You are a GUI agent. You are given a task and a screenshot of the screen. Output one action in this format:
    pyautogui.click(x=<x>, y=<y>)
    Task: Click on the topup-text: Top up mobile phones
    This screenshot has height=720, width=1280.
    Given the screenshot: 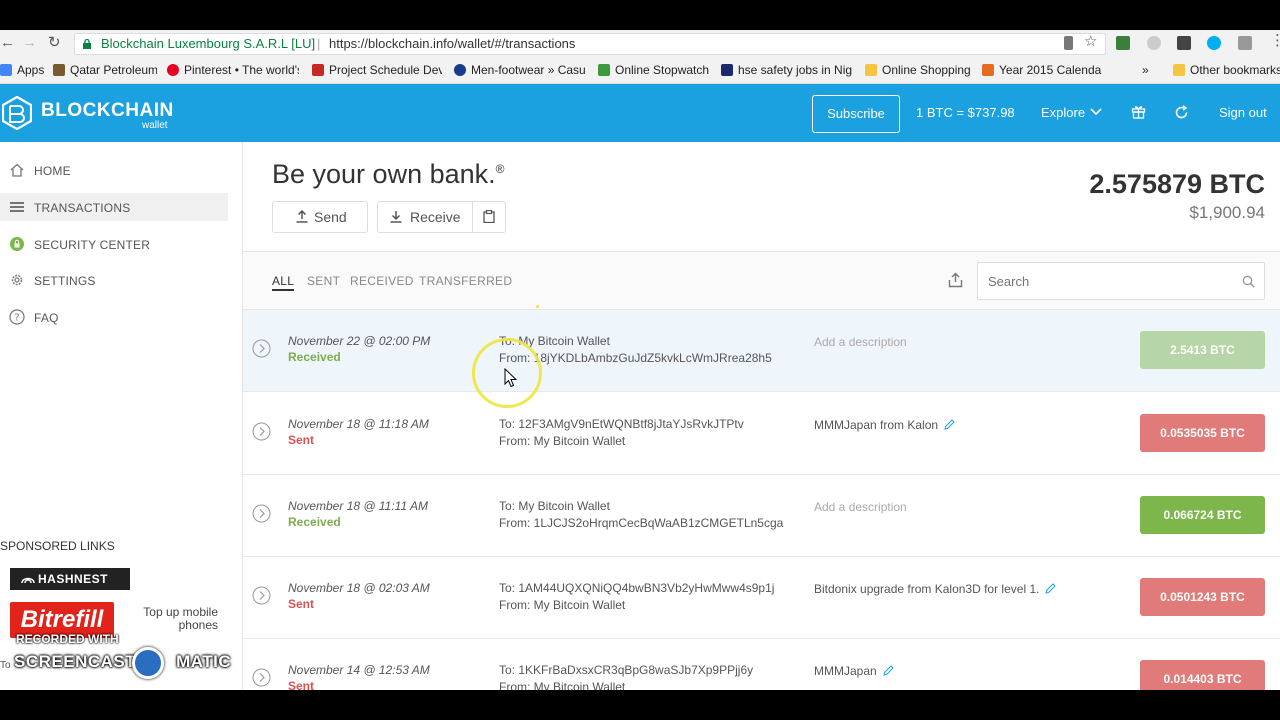 What is the action you would take?
    pyautogui.click(x=174, y=619)
    